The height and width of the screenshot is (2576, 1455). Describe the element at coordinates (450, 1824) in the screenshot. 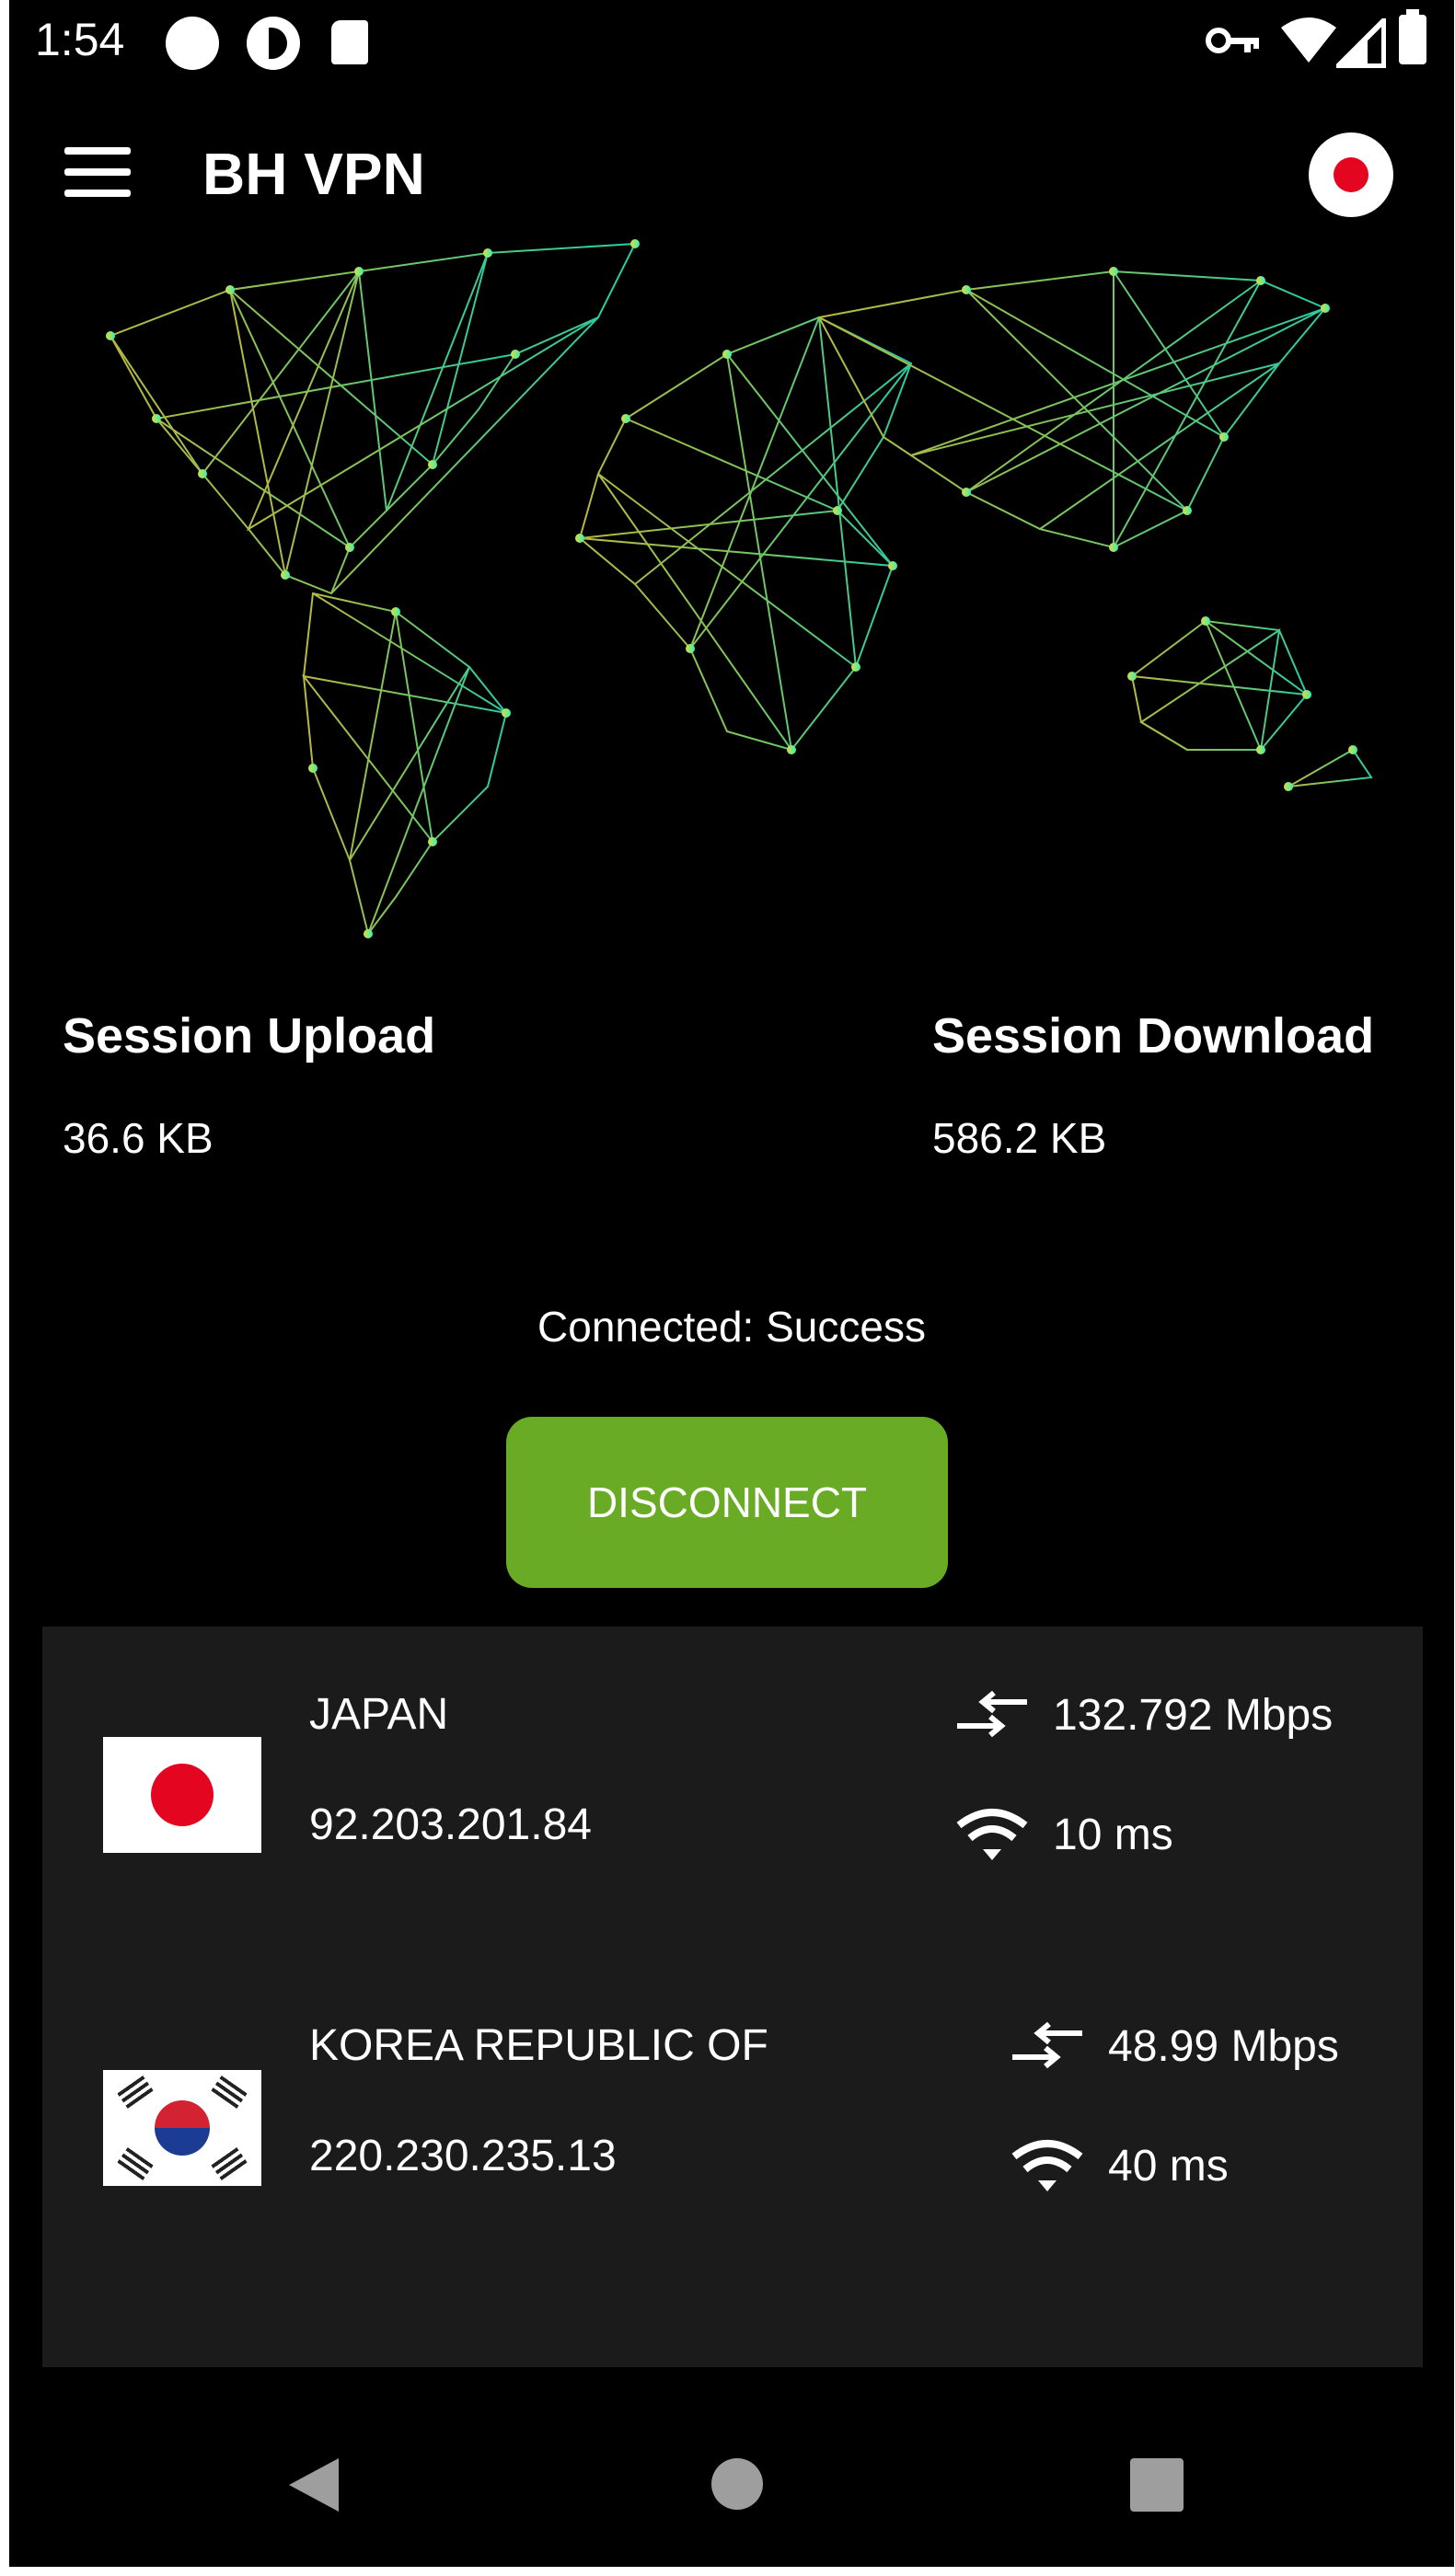

I see `server-ip: 92.203.201.84` at that location.